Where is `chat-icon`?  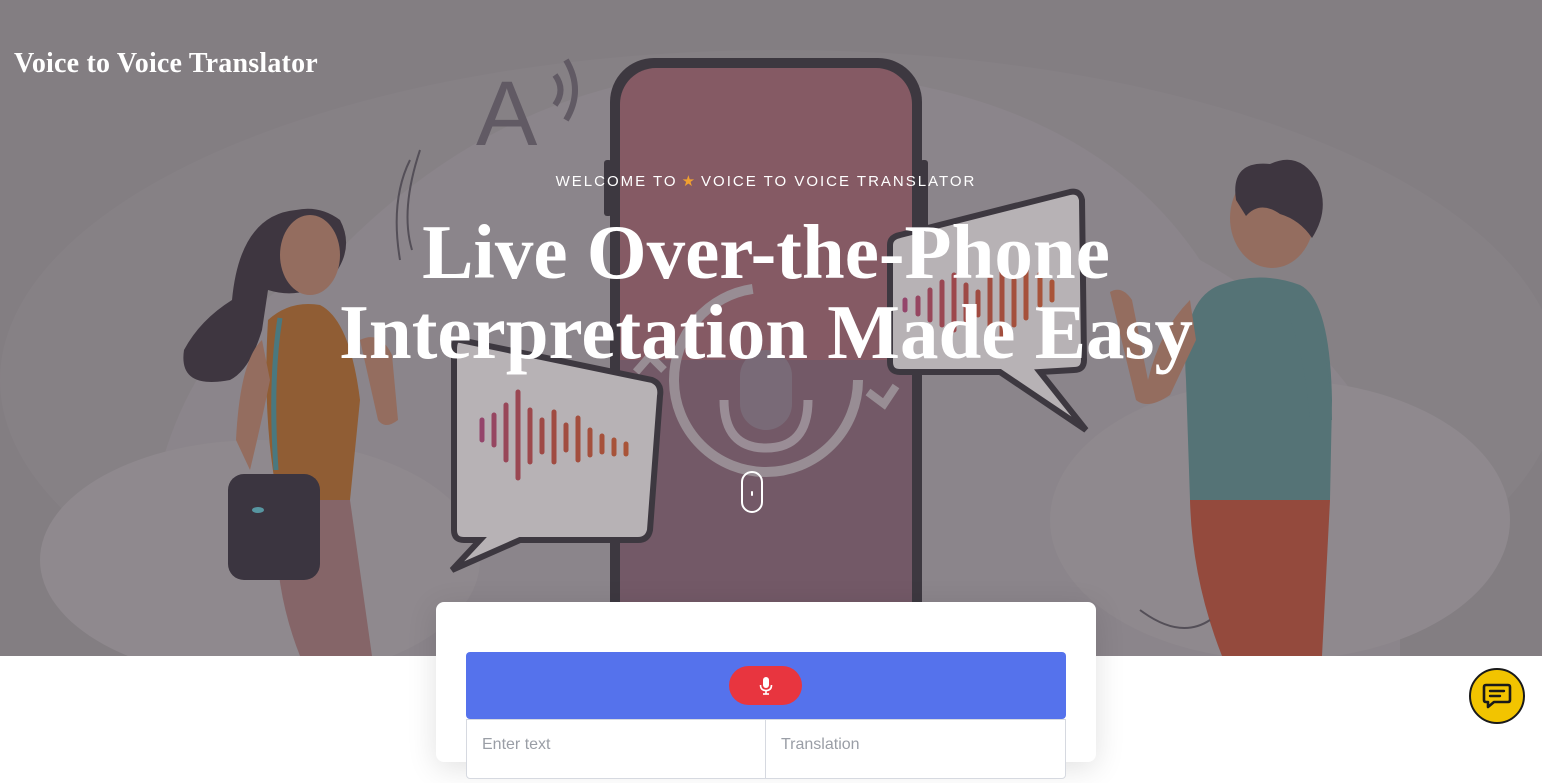
chat-icon is located at coordinates (1497, 696).